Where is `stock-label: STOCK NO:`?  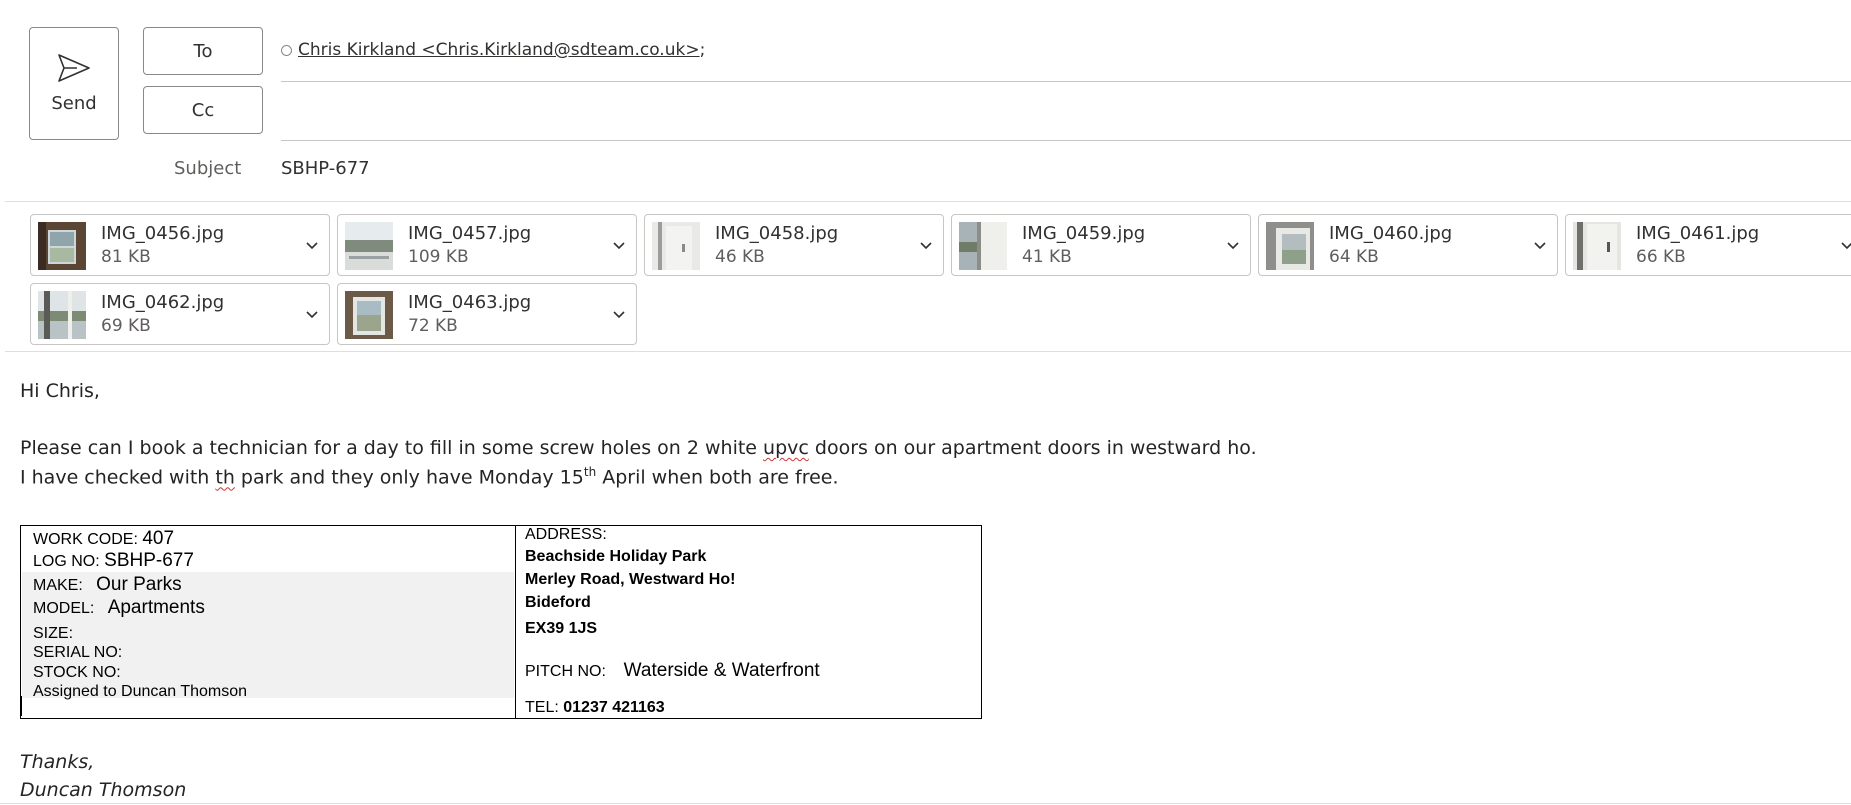
stock-label: STOCK NO: is located at coordinates (77, 672).